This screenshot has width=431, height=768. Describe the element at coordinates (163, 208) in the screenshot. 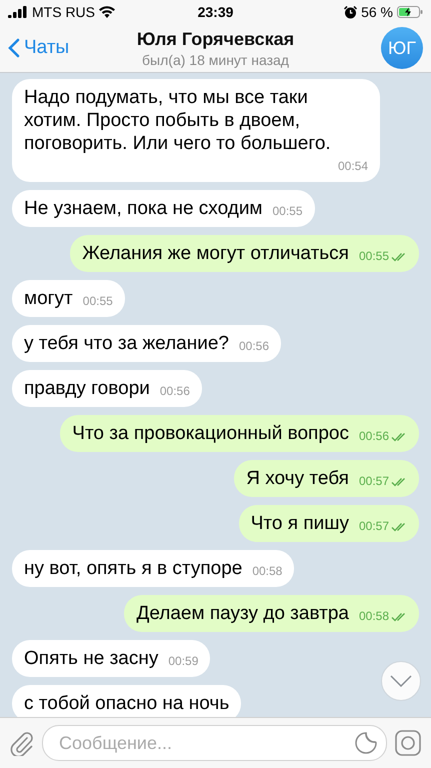

I see `incoming-message: Не узнаем, пока не сходим 00:55` at that location.